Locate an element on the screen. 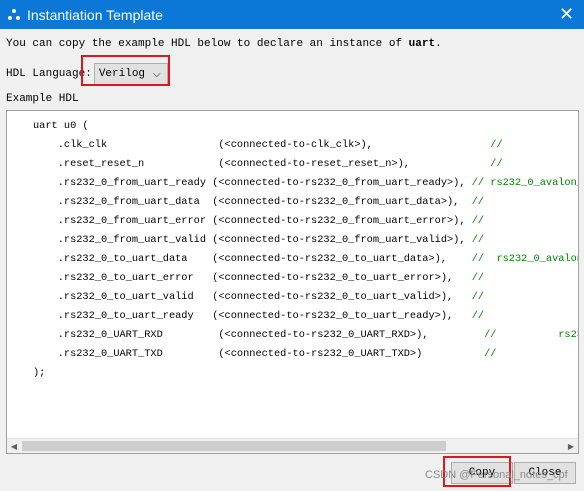 This screenshot has width=584, height=491. horizontal-scrollbar: ◀ ▶ is located at coordinates (292, 445).